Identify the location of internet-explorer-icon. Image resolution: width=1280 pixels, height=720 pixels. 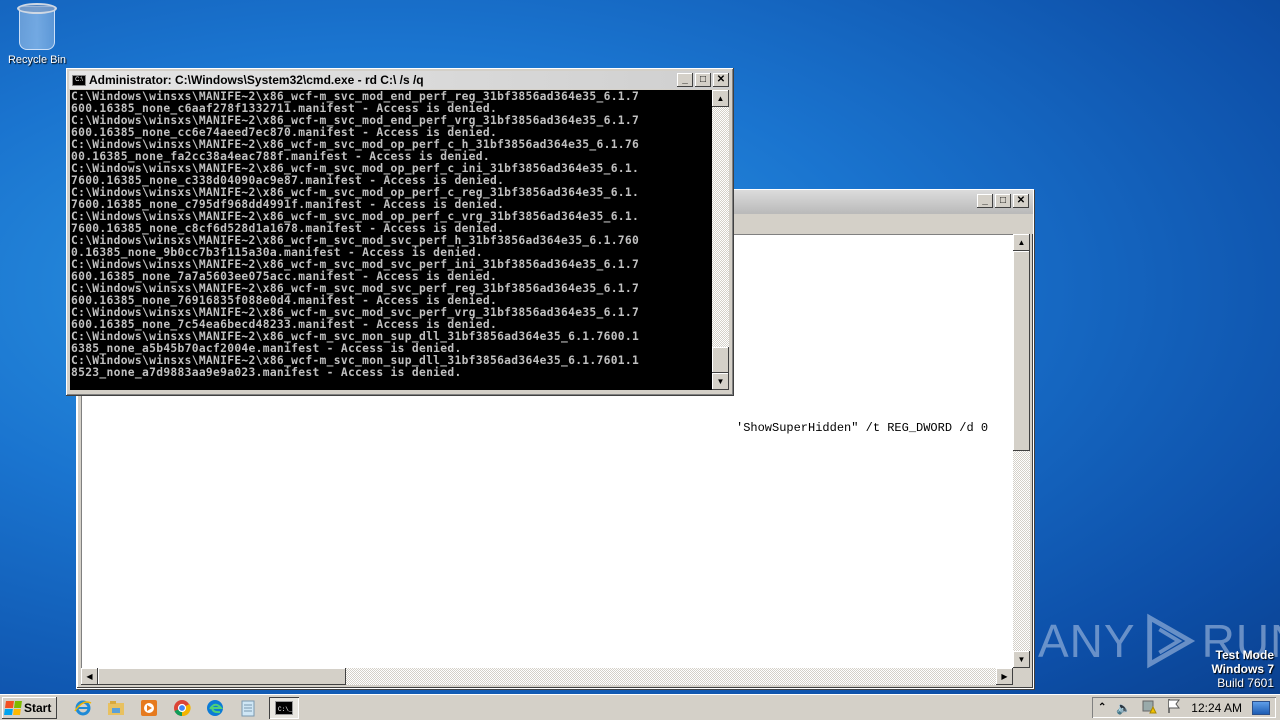
(83, 708).